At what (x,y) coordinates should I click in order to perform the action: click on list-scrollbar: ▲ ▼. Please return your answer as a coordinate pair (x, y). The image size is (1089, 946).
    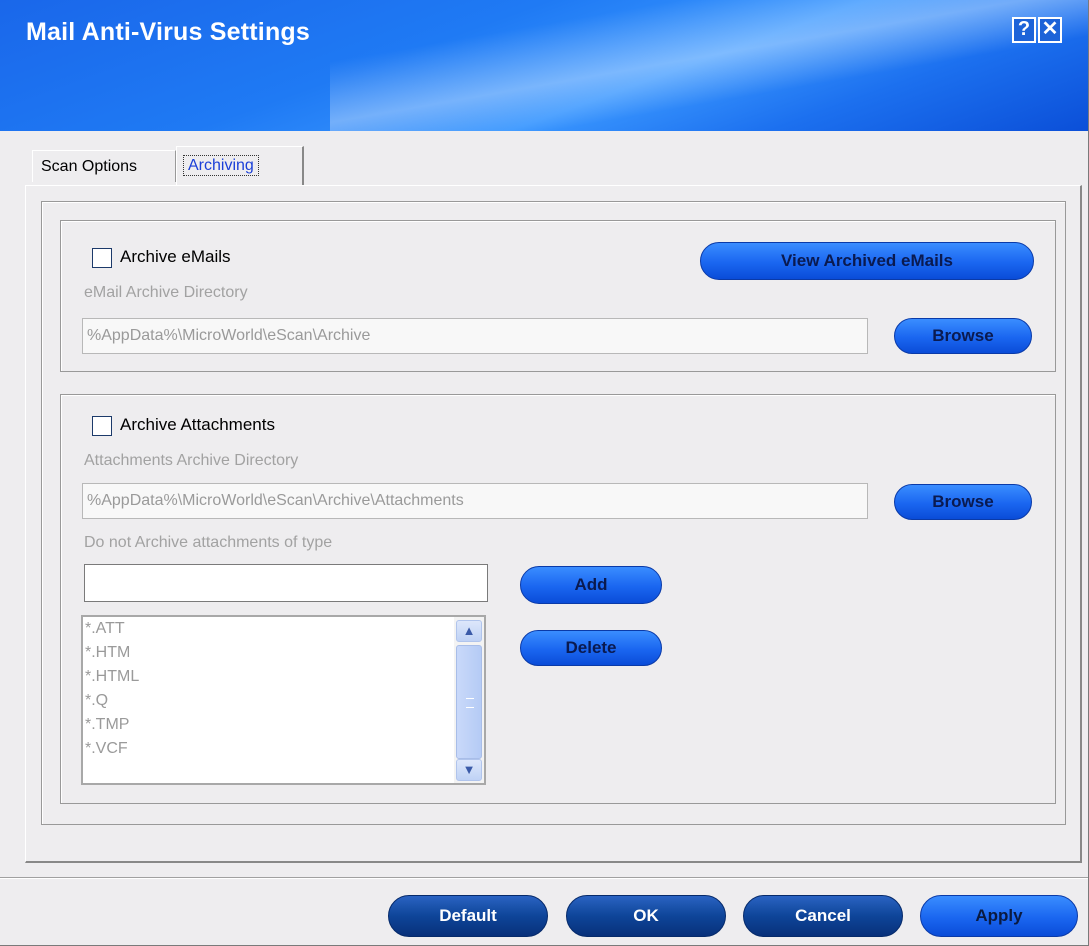
    Looking at the image, I should click on (469, 700).